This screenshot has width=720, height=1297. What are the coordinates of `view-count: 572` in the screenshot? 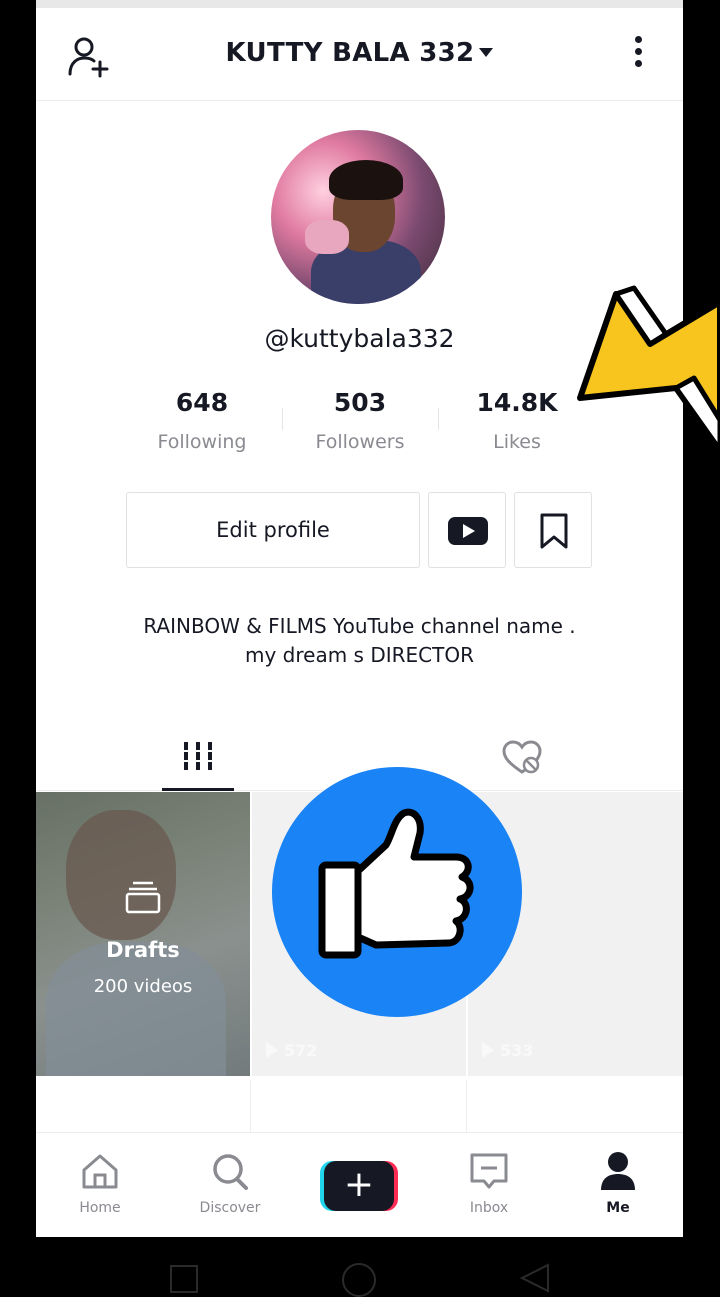 It's located at (291, 1050).